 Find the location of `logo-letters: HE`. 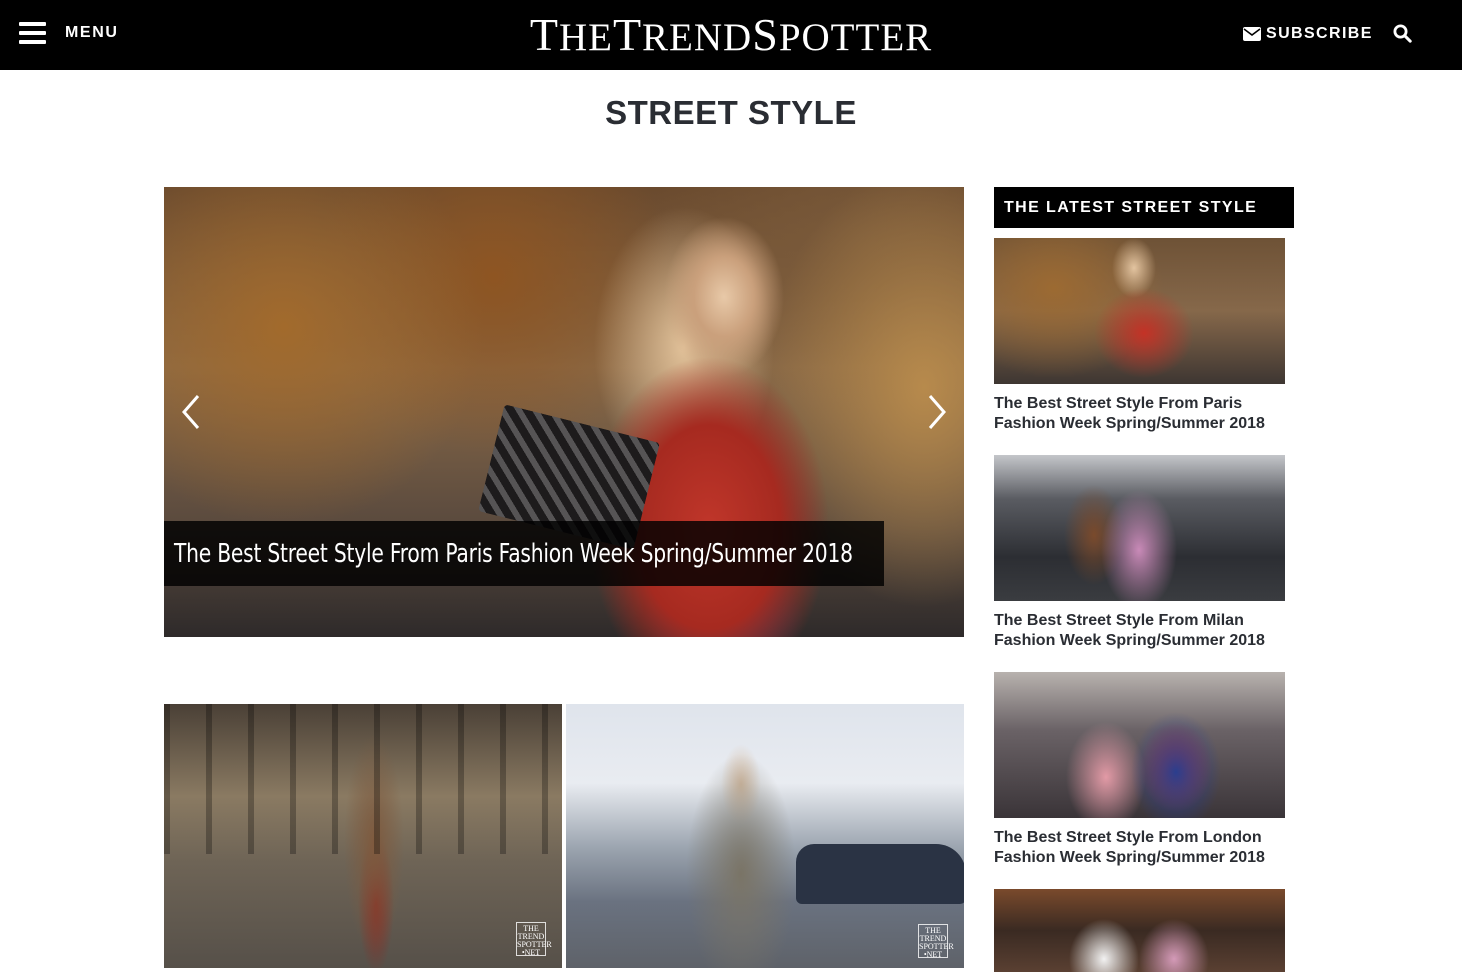

logo-letters: HE is located at coordinates (585, 37).